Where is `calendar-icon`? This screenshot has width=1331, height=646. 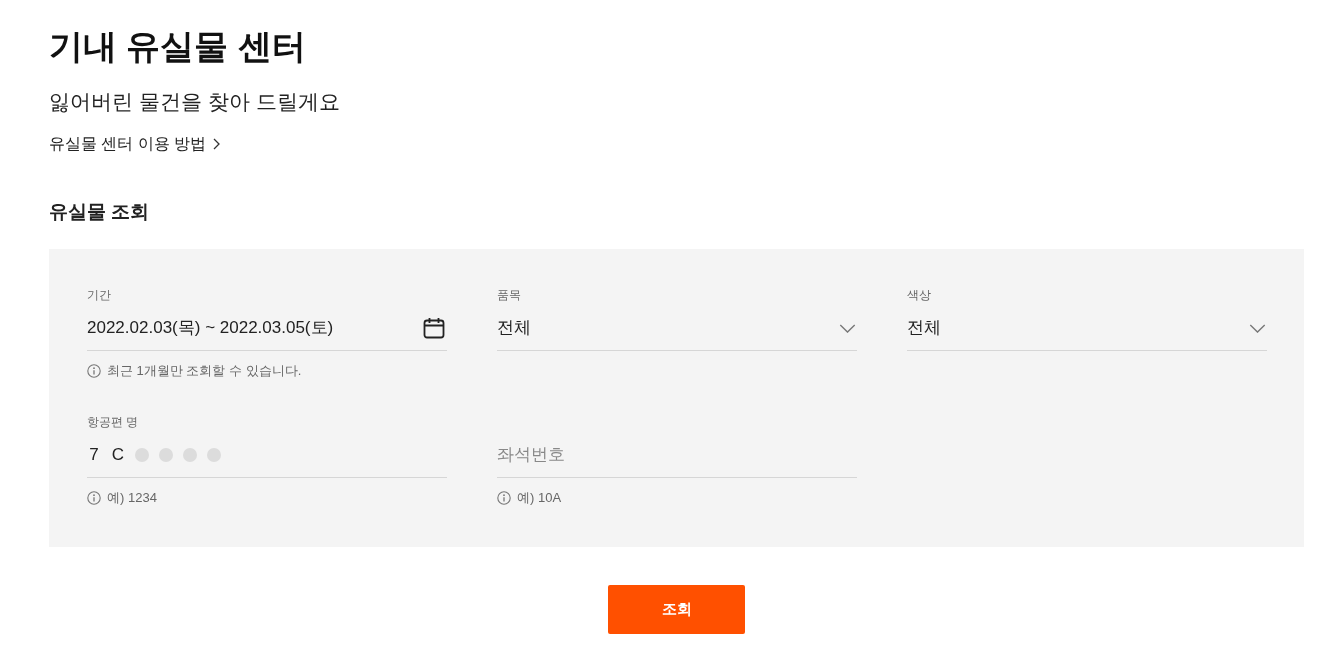 calendar-icon is located at coordinates (434, 328).